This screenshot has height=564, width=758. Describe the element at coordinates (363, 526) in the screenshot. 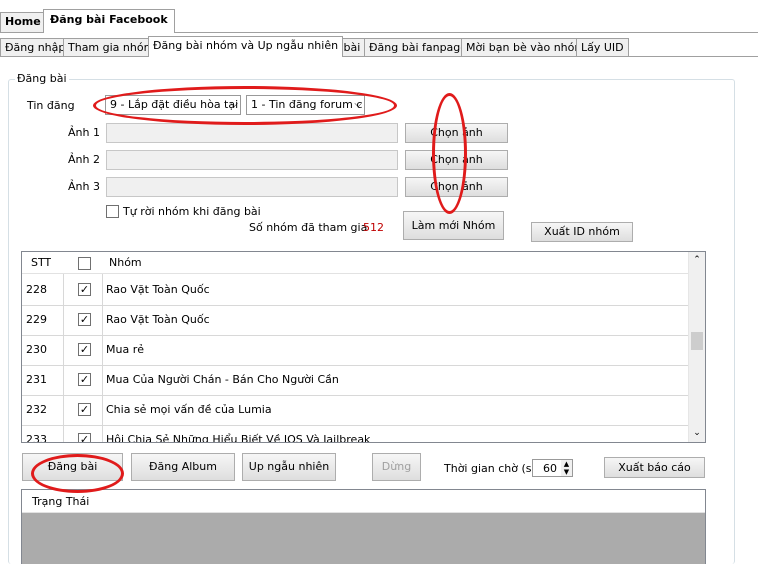

I see `status-panel: Trạng Thái` at that location.